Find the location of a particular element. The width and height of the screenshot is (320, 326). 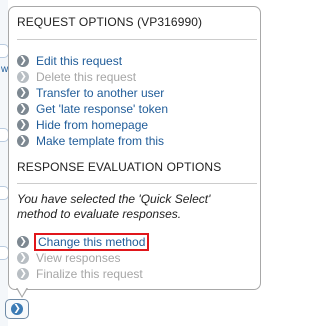

view-responses-link: View responses is located at coordinates (78, 258).